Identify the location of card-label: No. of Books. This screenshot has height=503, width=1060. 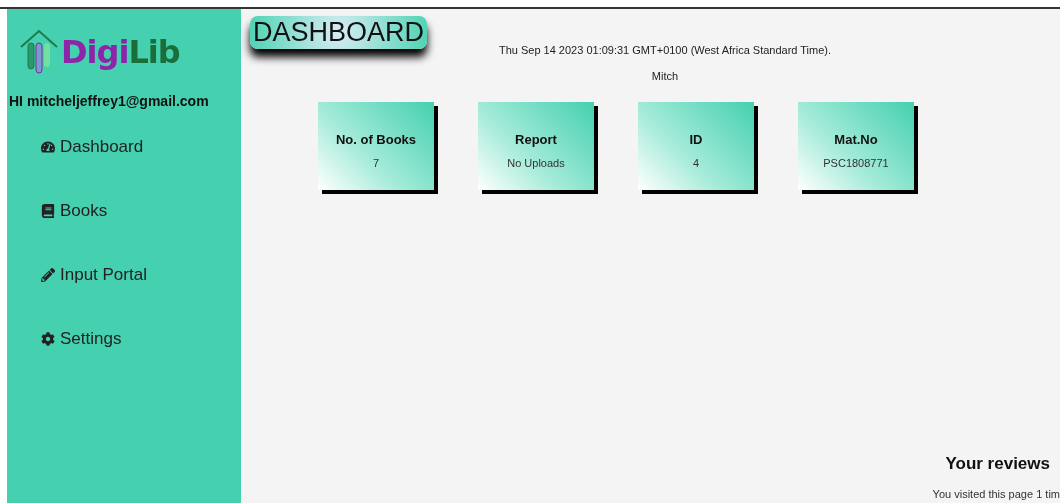
(376, 139).